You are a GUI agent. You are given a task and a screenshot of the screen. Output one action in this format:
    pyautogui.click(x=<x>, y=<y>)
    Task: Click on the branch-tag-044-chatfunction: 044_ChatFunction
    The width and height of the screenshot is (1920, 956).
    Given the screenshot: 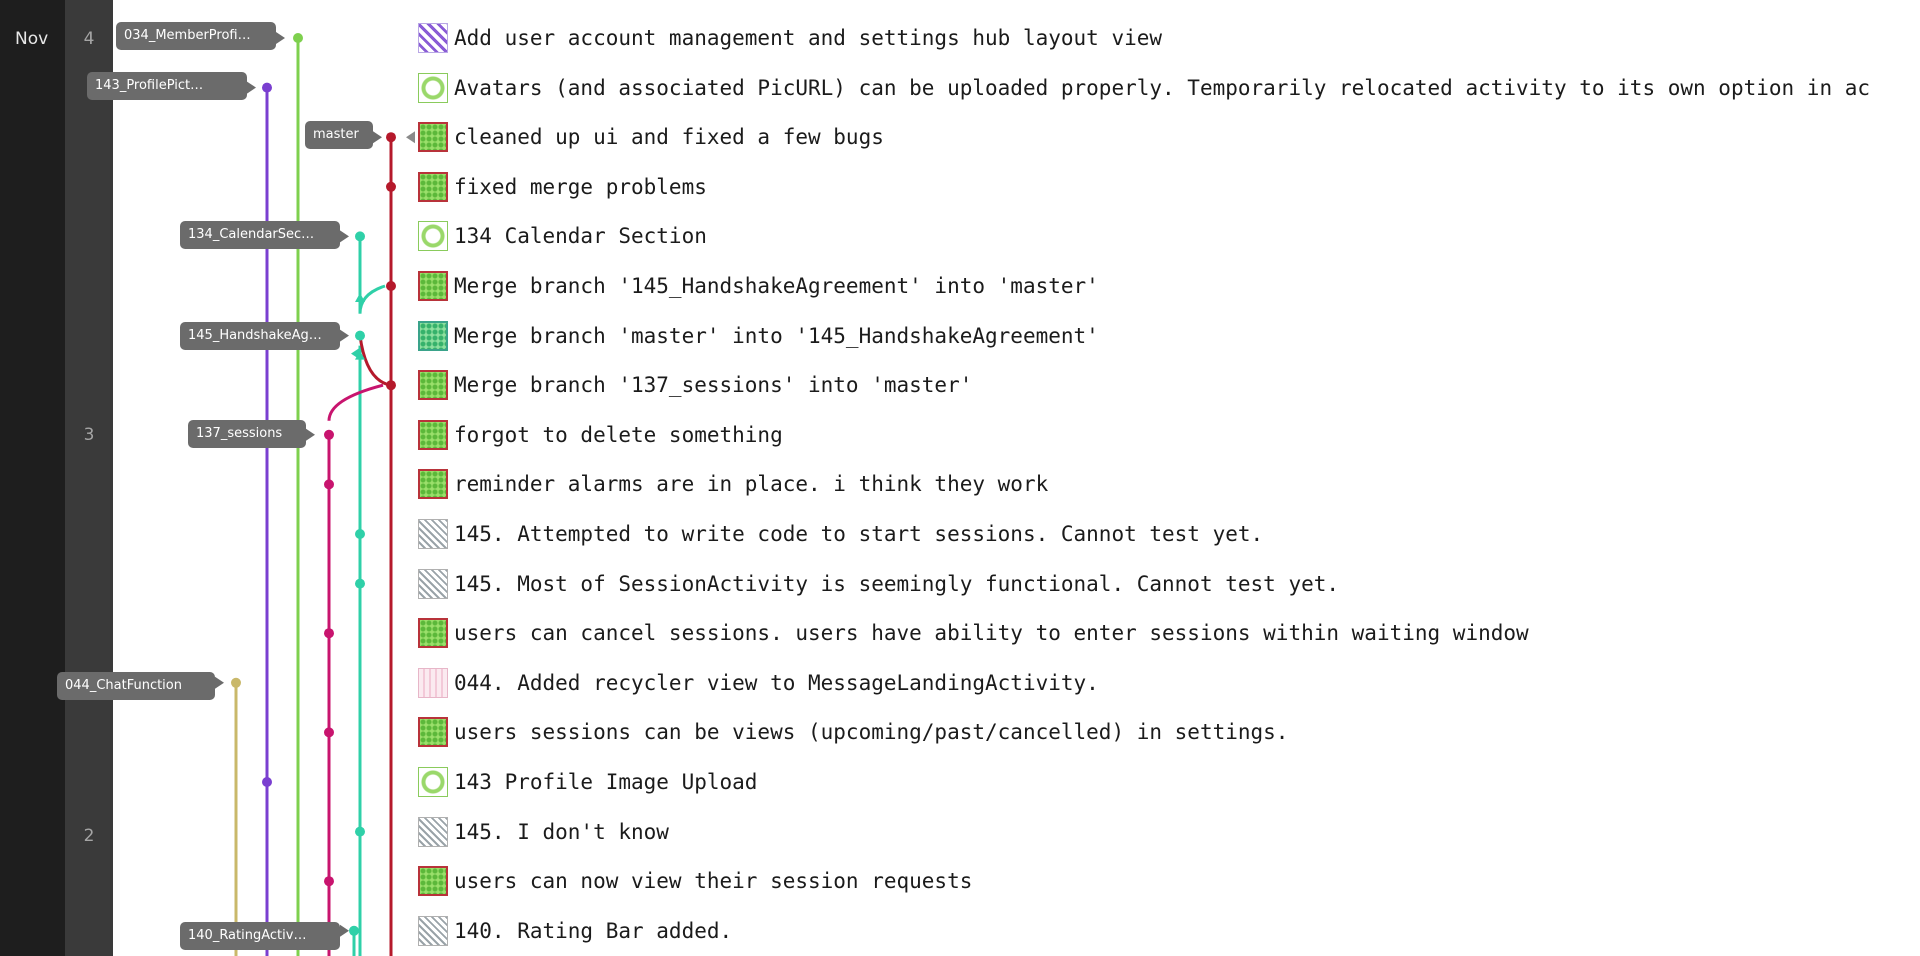 What is the action you would take?
    pyautogui.click(x=136, y=686)
    